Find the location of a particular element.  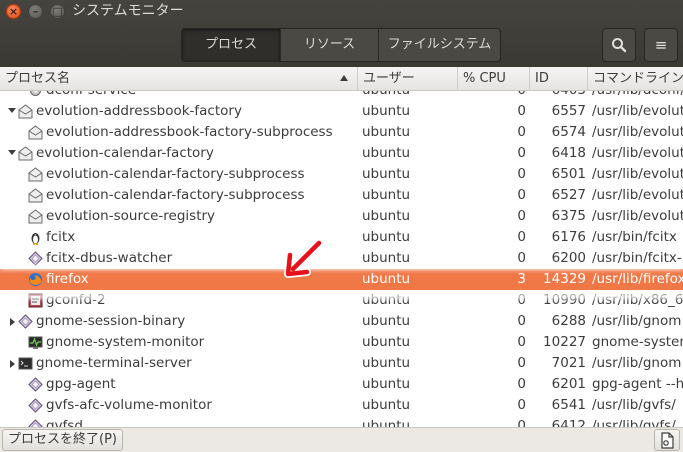

column-header-id: ID is located at coordinates (559, 79).